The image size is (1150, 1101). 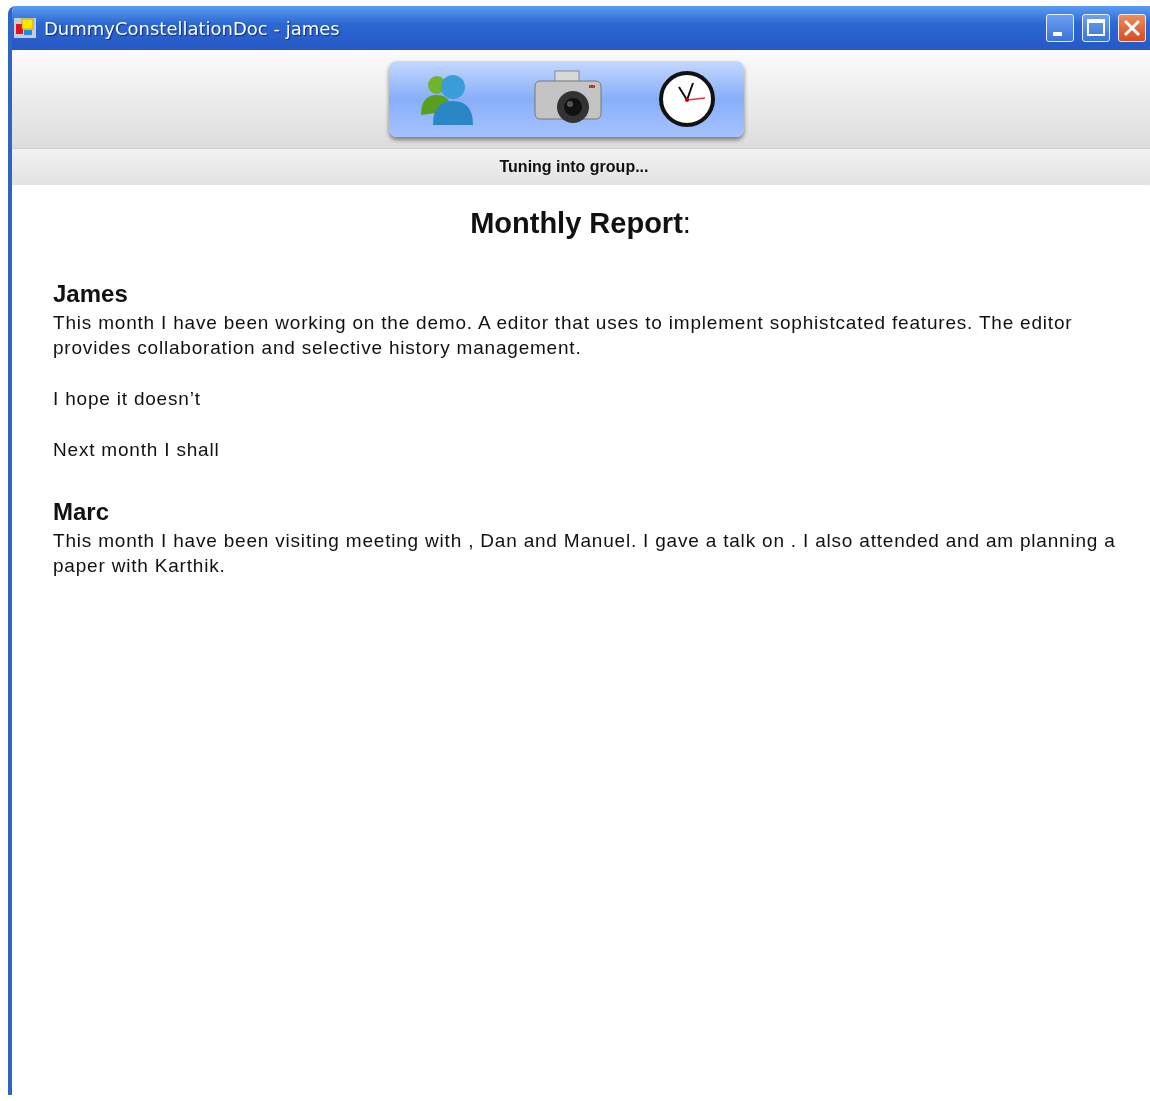 What do you see at coordinates (137, 450) in the screenshot?
I see `paragraph: Next month I shall` at bounding box center [137, 450].